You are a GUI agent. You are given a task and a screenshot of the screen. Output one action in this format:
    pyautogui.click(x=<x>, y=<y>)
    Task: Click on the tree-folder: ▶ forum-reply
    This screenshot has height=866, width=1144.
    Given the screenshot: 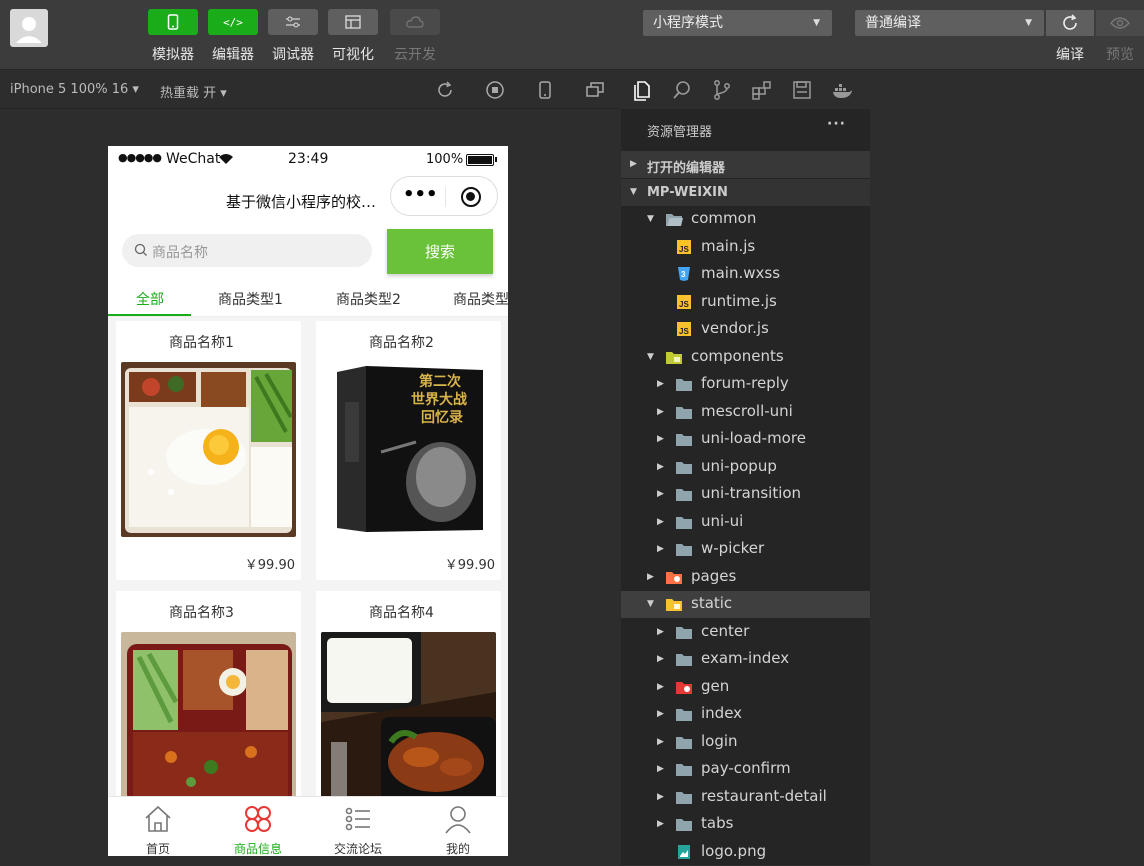 What is the action you would take?
    pyautogui.click(x=745, y=384)
    